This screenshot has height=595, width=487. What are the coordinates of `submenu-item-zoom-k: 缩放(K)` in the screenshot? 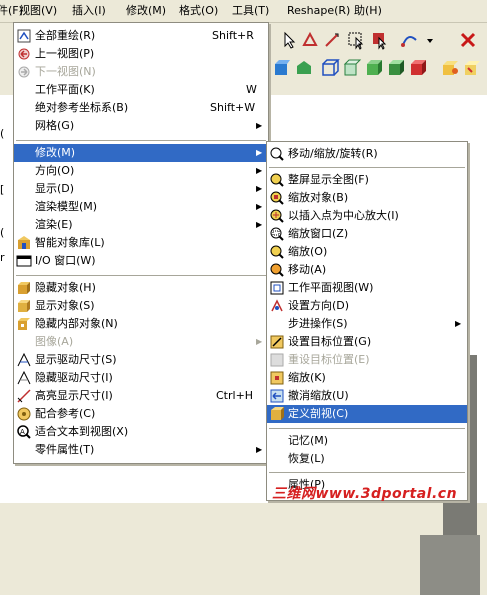 It's located at (367, 378).